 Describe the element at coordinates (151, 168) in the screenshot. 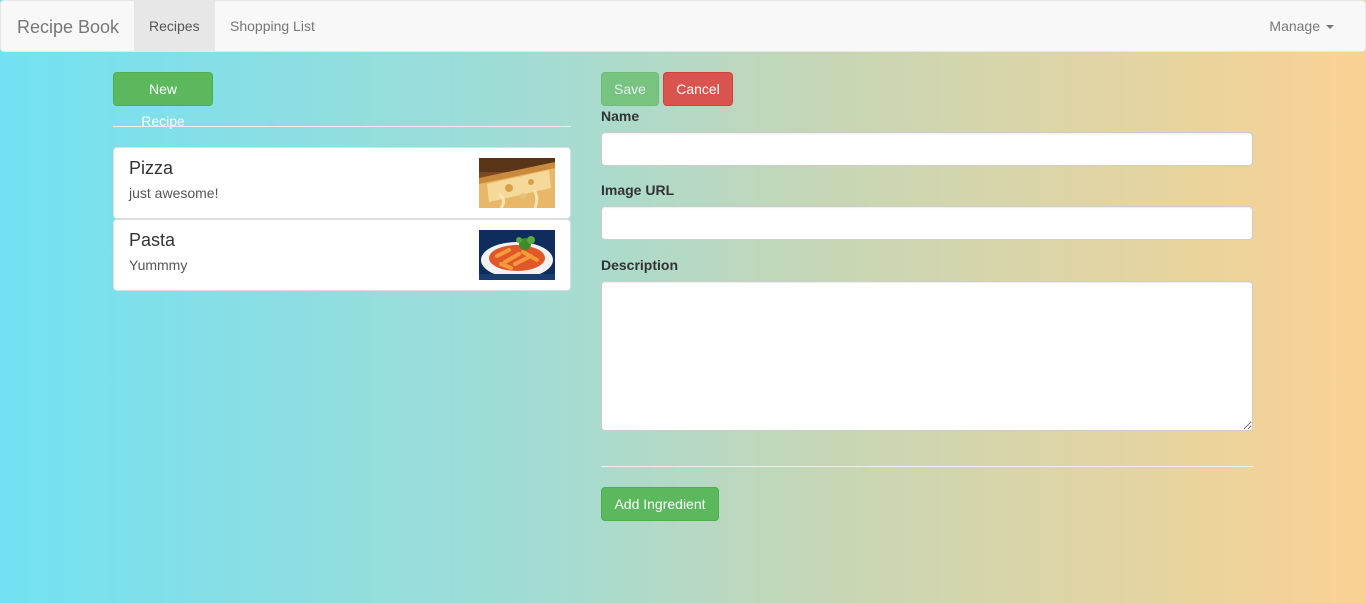

I see `recipe-name: Pizza` at that location.